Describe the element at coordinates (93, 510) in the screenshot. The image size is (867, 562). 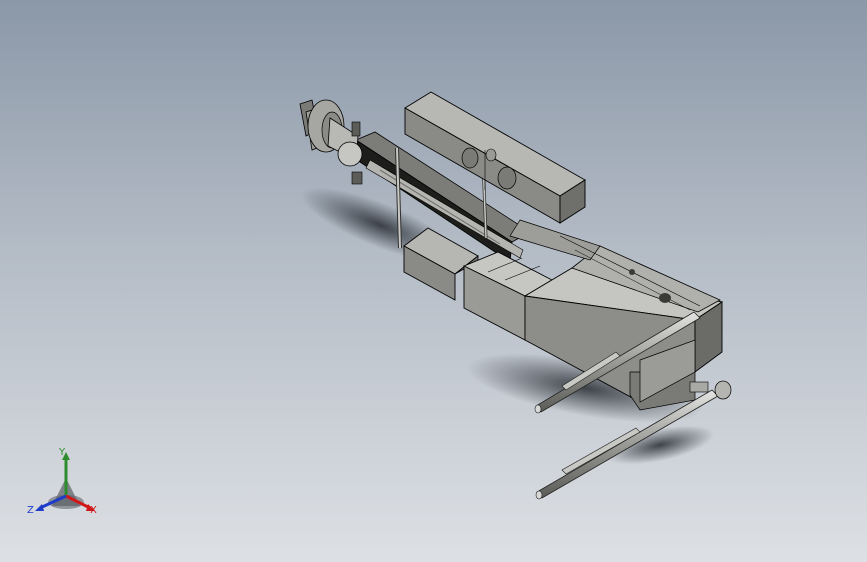
I see `x-axis-label: X` at that location.